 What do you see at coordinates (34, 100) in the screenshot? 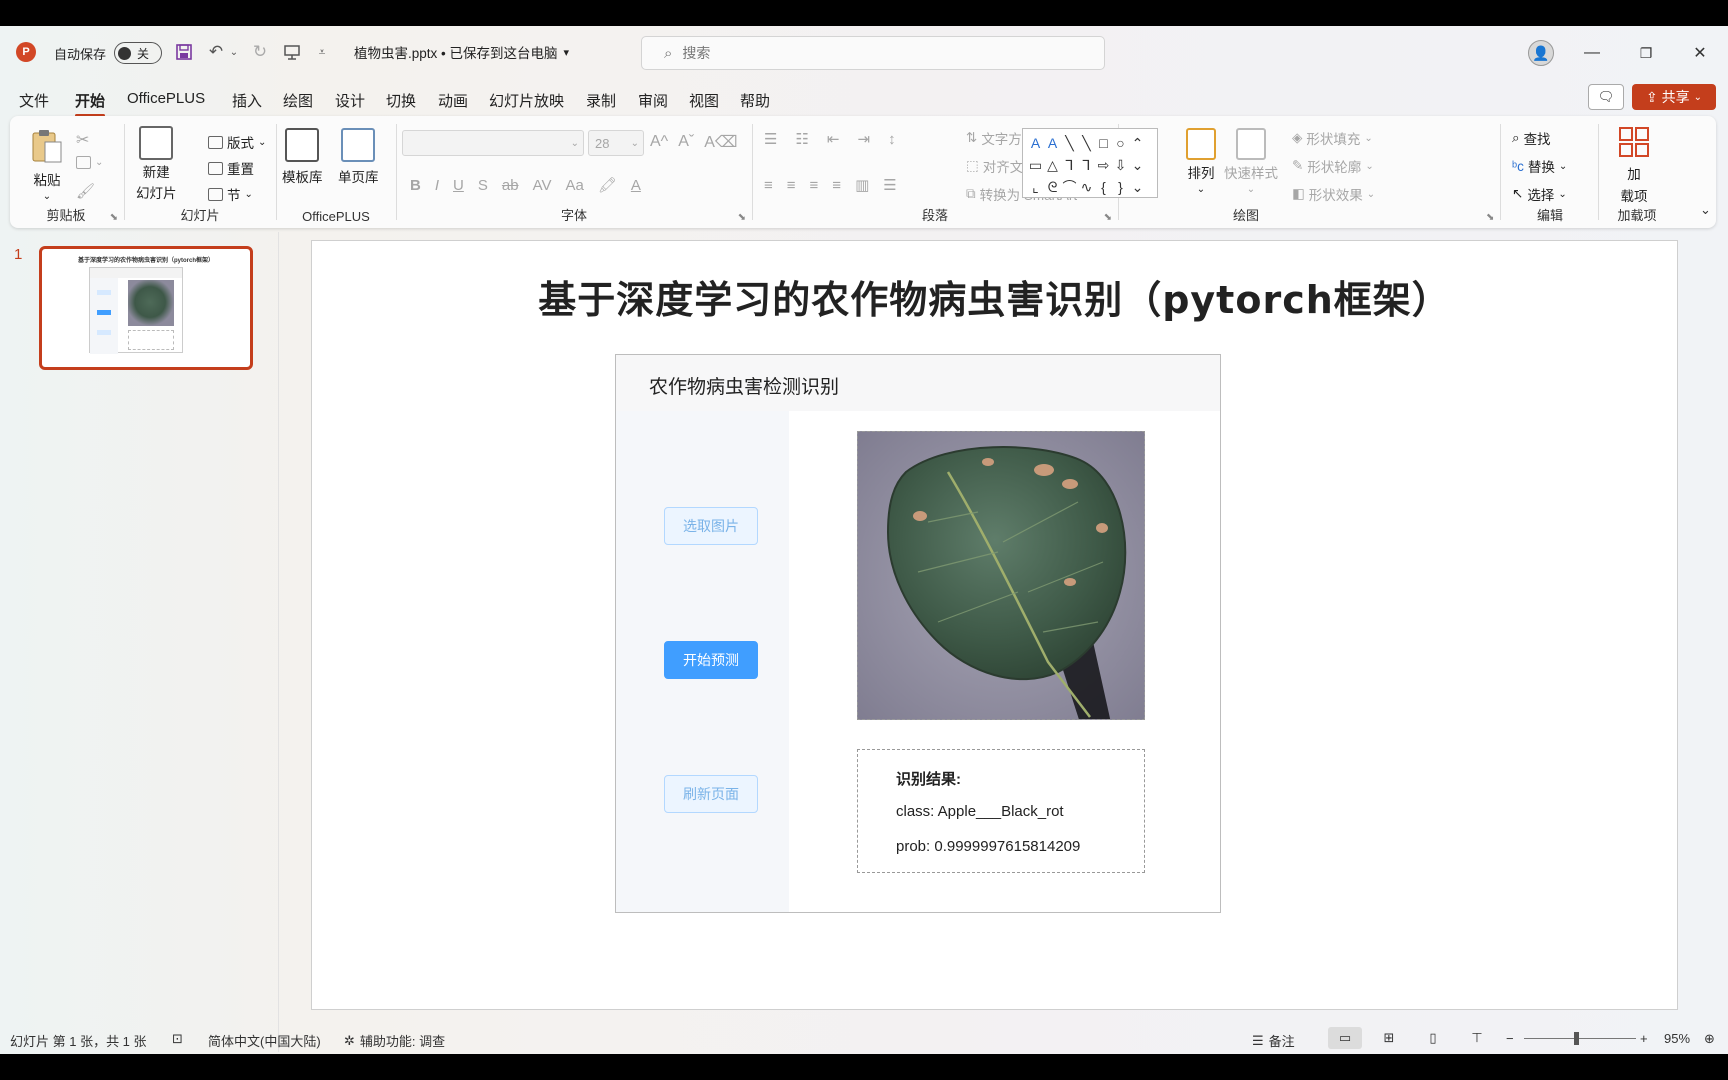
I see `tab-file: 文件` at bounding box center [34, 100].